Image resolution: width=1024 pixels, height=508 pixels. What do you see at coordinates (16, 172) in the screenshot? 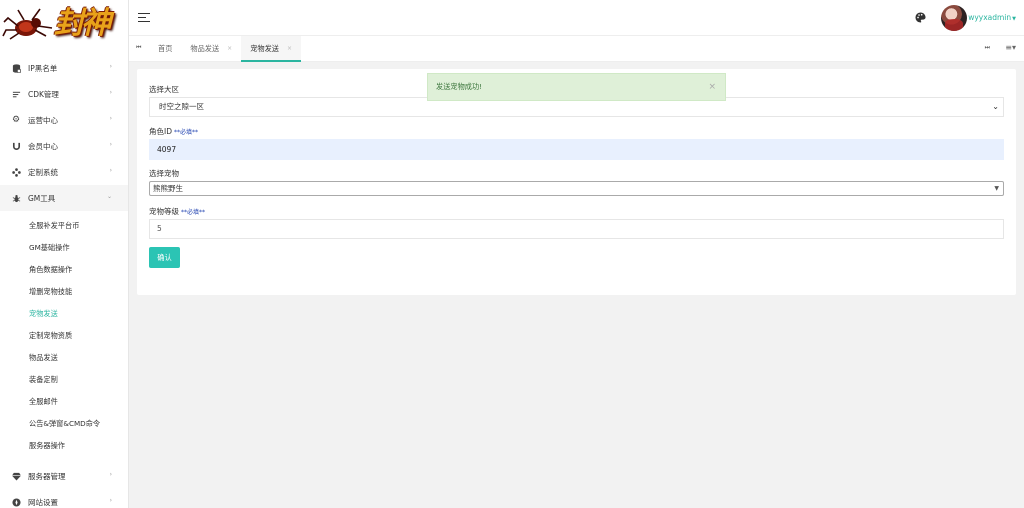
I see `diamond-dots-icon` at bounding box center [16, 172].